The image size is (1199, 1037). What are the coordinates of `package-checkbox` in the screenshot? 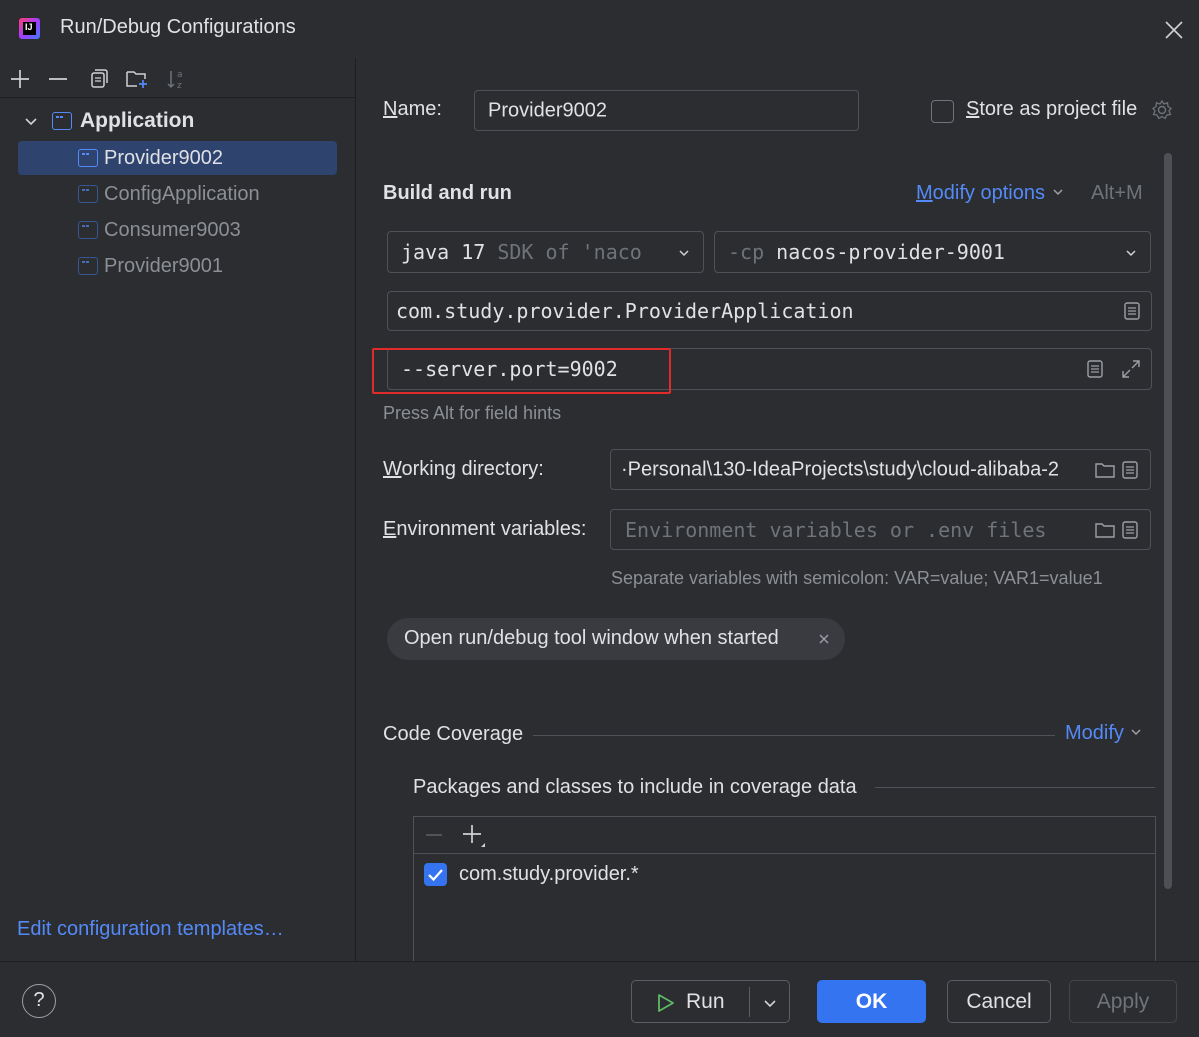 It's located at (435, 874).